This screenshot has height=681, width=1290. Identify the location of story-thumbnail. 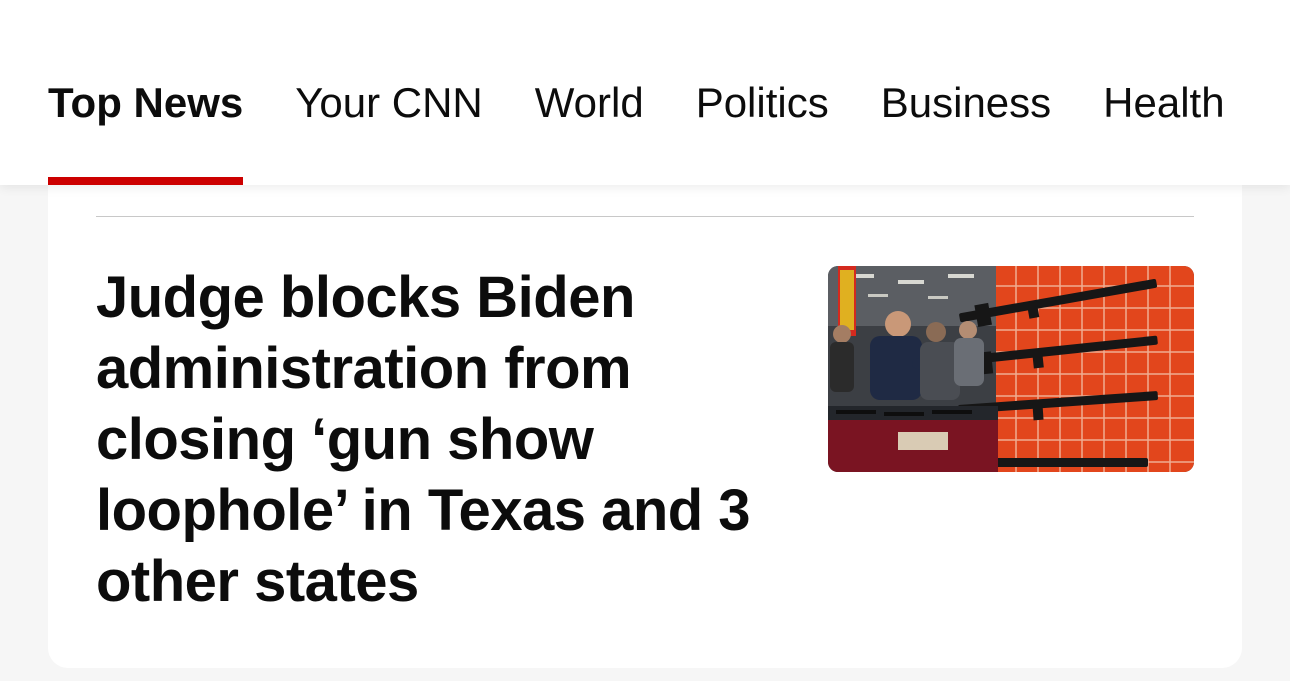
(1011, 369).